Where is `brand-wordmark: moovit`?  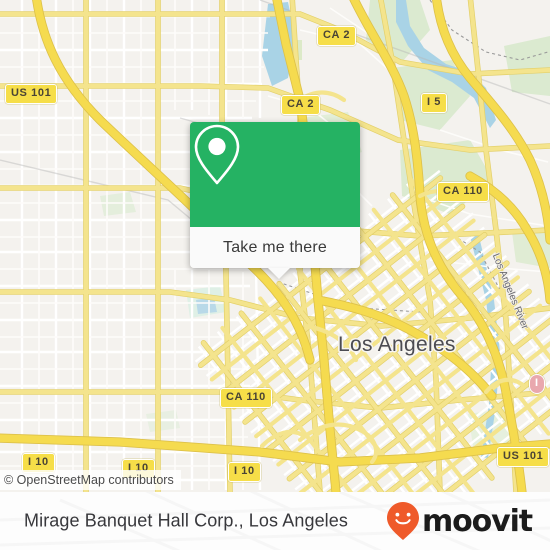
brand-wordmark: moovit is located at coordinates (477, 521).